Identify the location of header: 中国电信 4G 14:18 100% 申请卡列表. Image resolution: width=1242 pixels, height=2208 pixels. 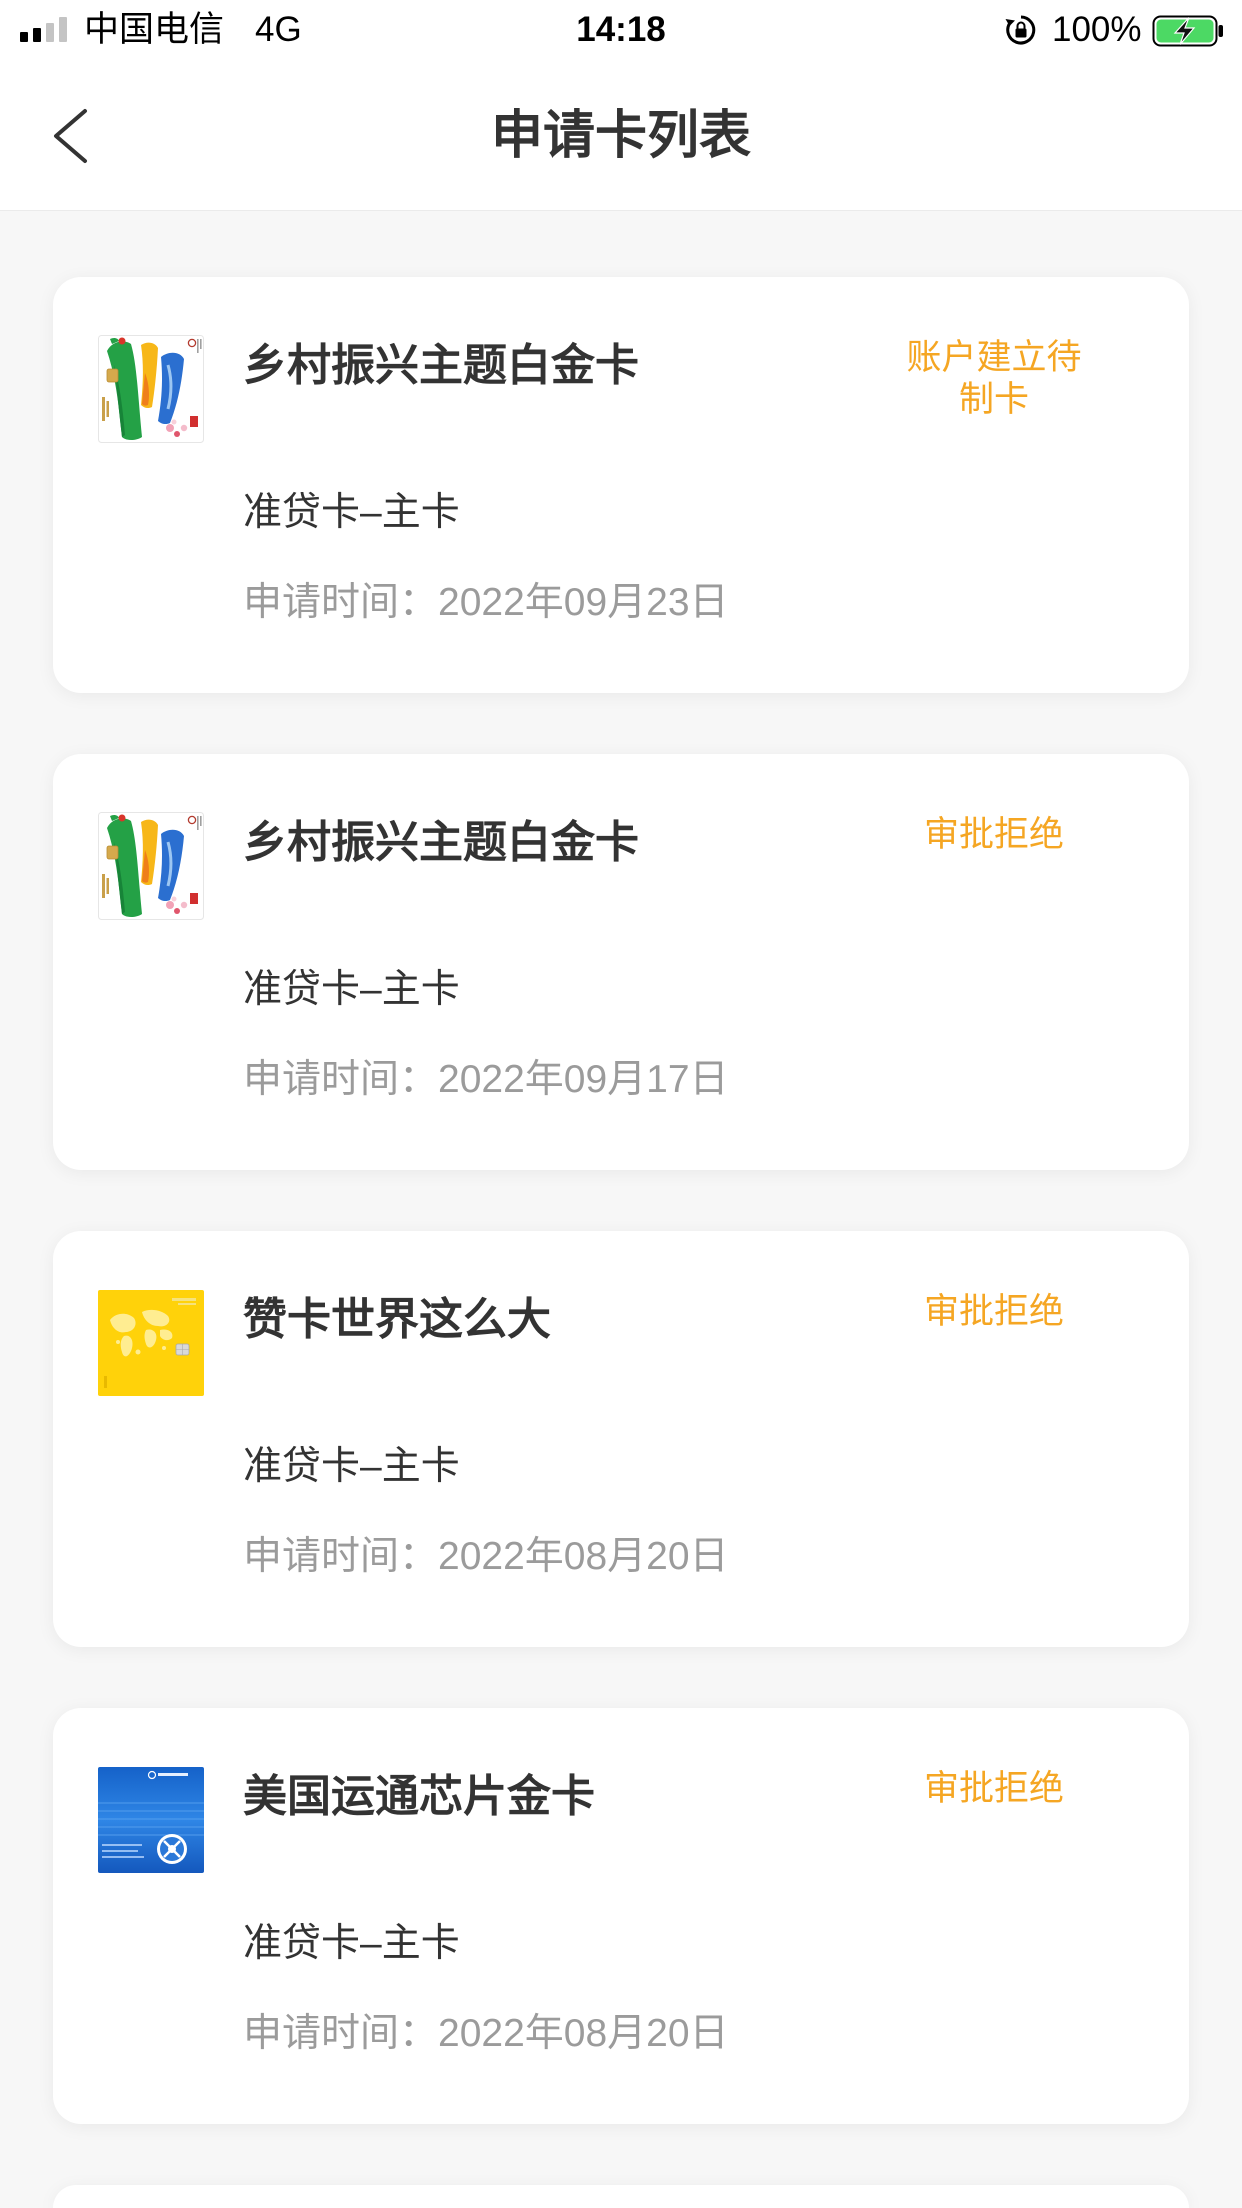
(621, 105).